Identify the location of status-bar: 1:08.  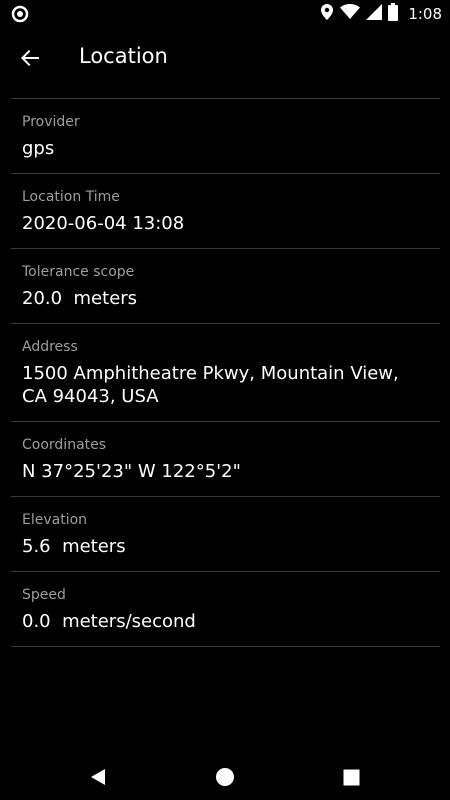
(225, 14).